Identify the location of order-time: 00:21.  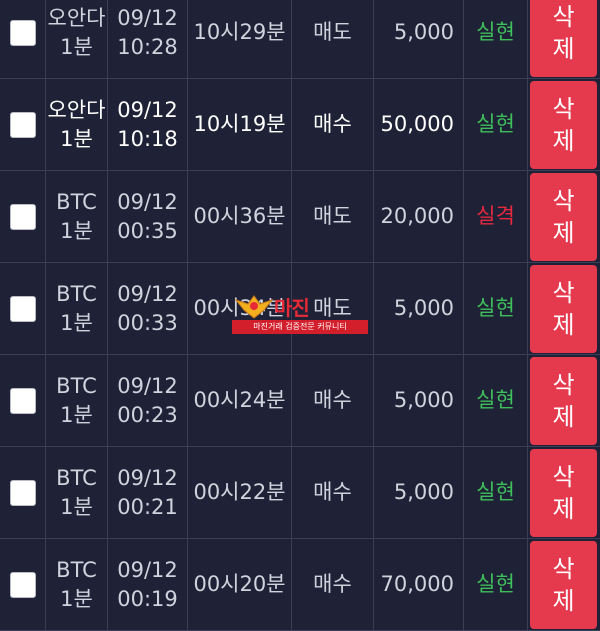
(147, 506).